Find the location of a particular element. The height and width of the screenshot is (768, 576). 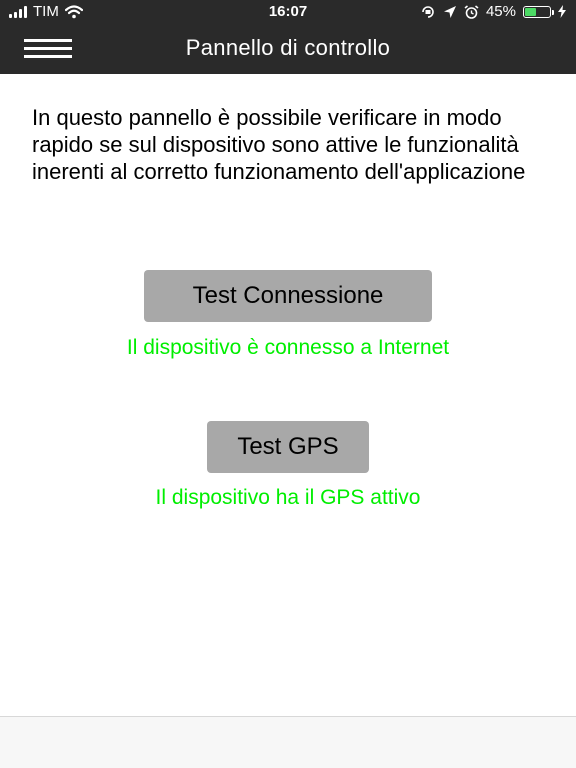

status-right: 45% is located at coordinates (493, 11).